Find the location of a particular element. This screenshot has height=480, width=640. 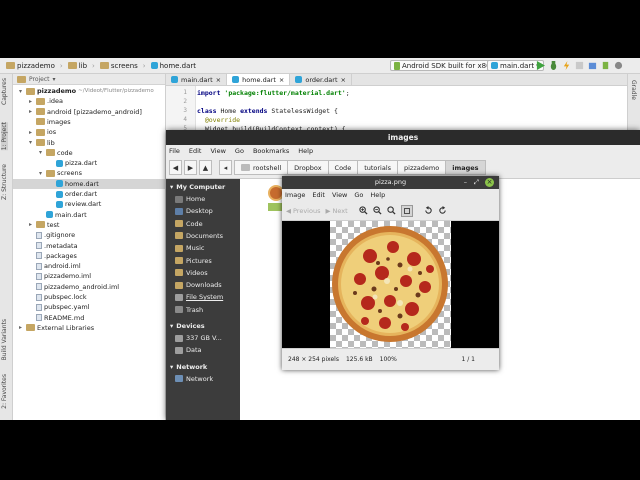

zoom-in-icon is located at coordinates (363, 210).